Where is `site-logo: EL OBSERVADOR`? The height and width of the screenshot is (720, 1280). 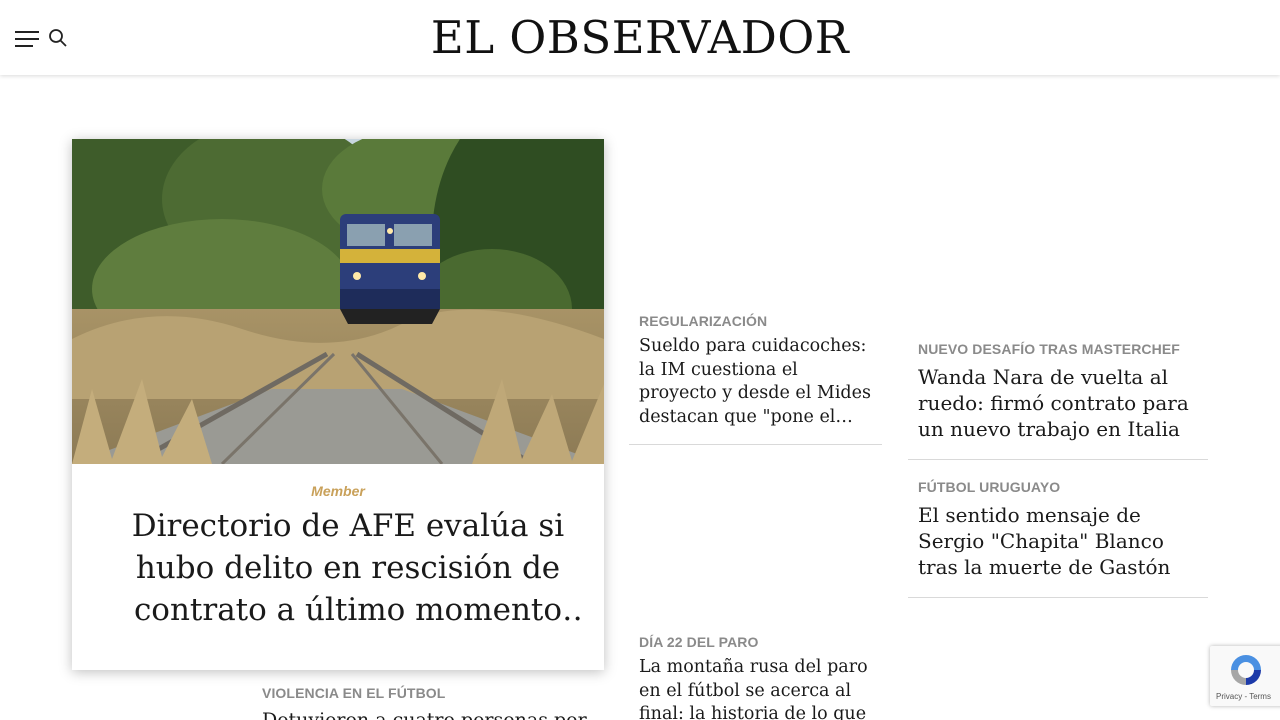 site-logo: EL OBSERVADOR is located at coordinates (640, 38).